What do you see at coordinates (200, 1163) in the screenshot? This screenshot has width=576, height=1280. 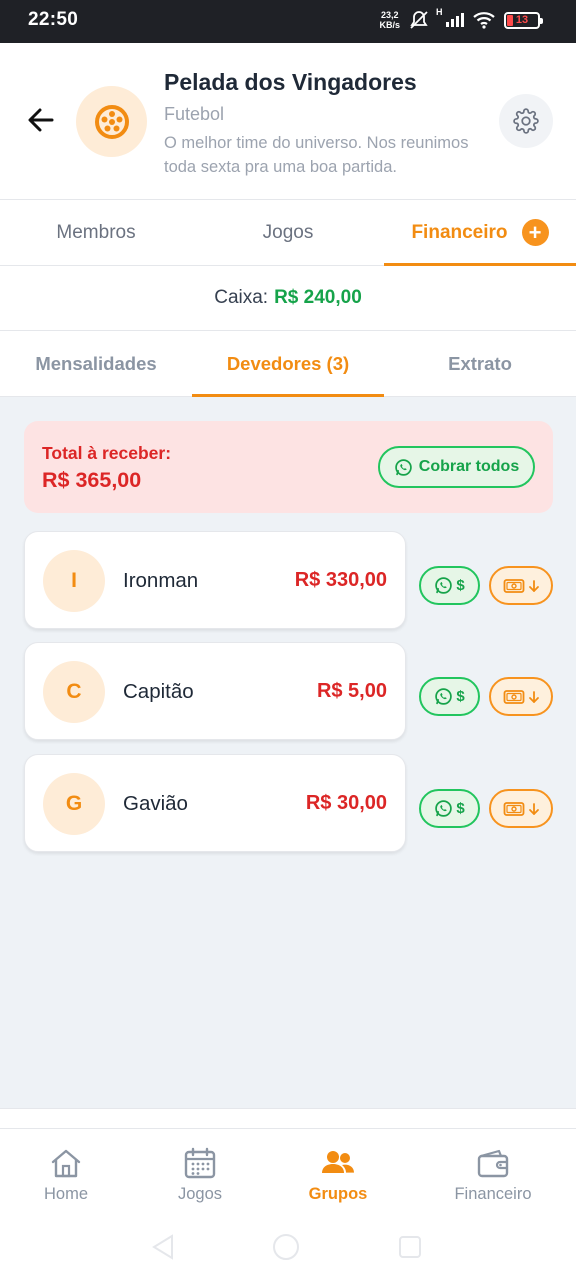 I see `calendar-icon` at bounding box center [200, 1163].